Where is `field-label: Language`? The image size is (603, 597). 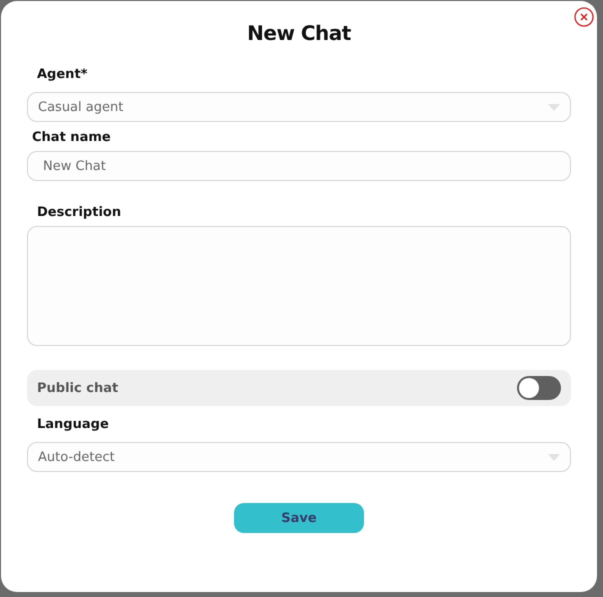 field-label: Language is located at coordinates (73, 424).